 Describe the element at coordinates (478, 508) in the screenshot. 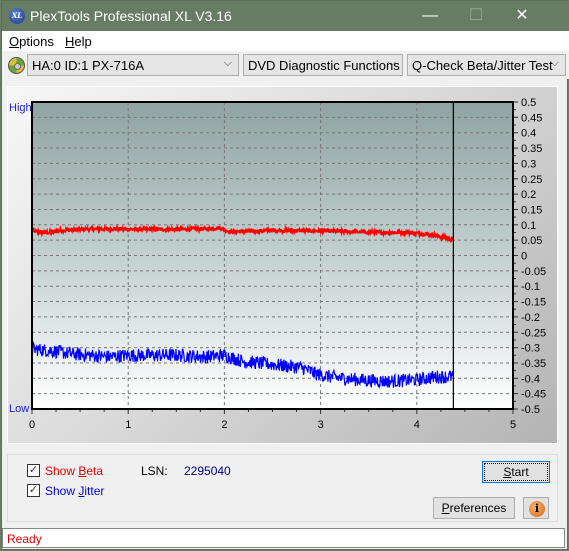

I see `preferences-label: references` at that location.